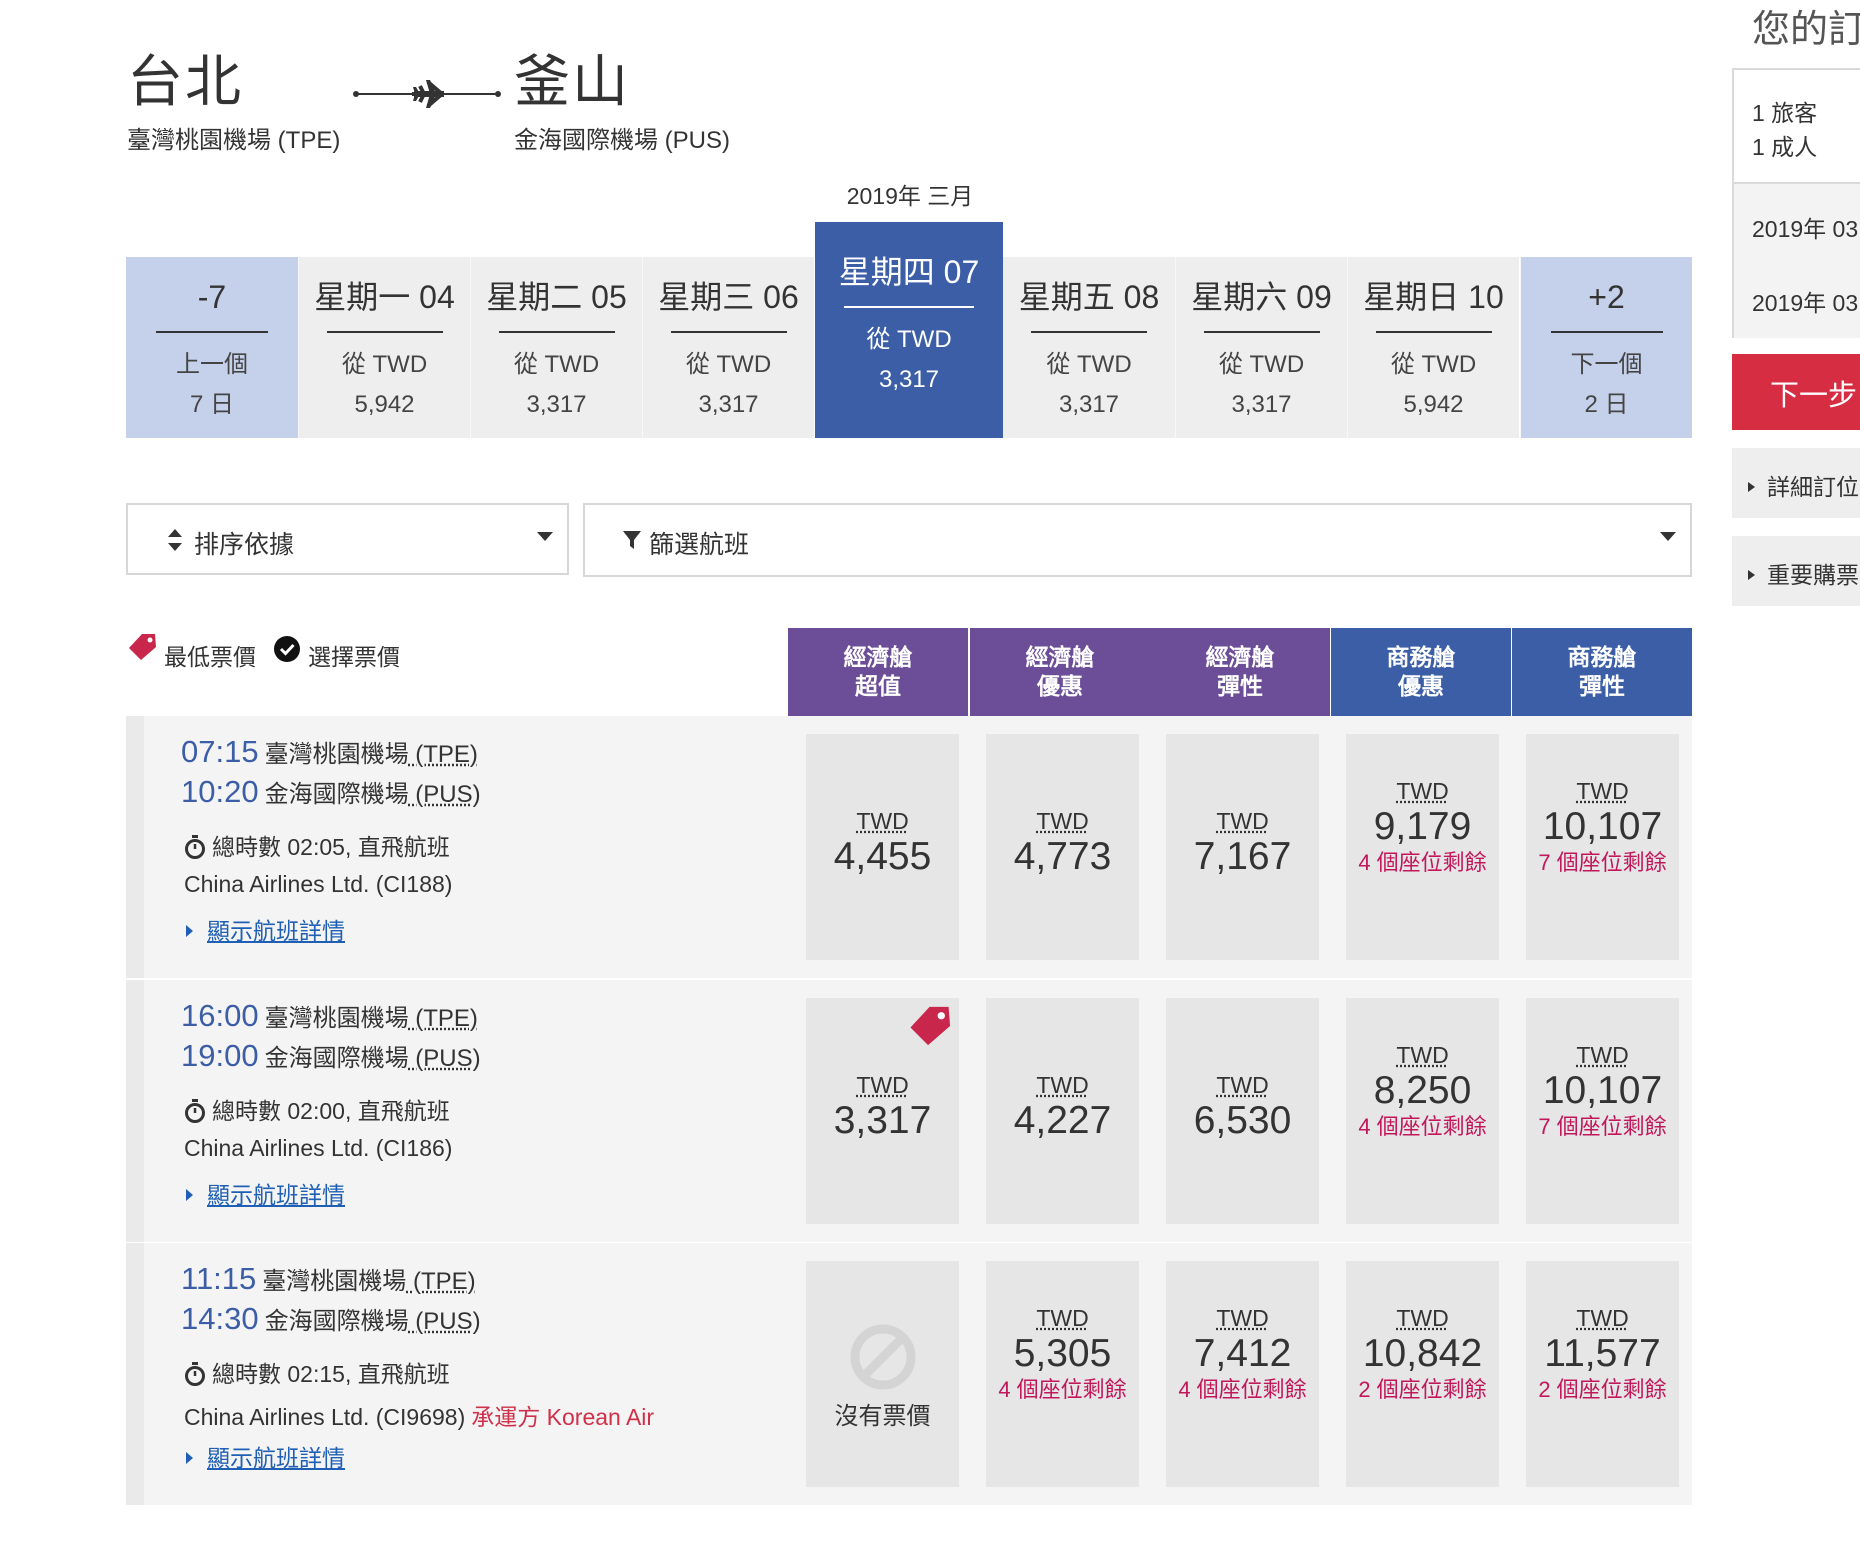 The image size is (1860, 1562). I want to click on fare-type-label: 彈性, so click(1240, 686).